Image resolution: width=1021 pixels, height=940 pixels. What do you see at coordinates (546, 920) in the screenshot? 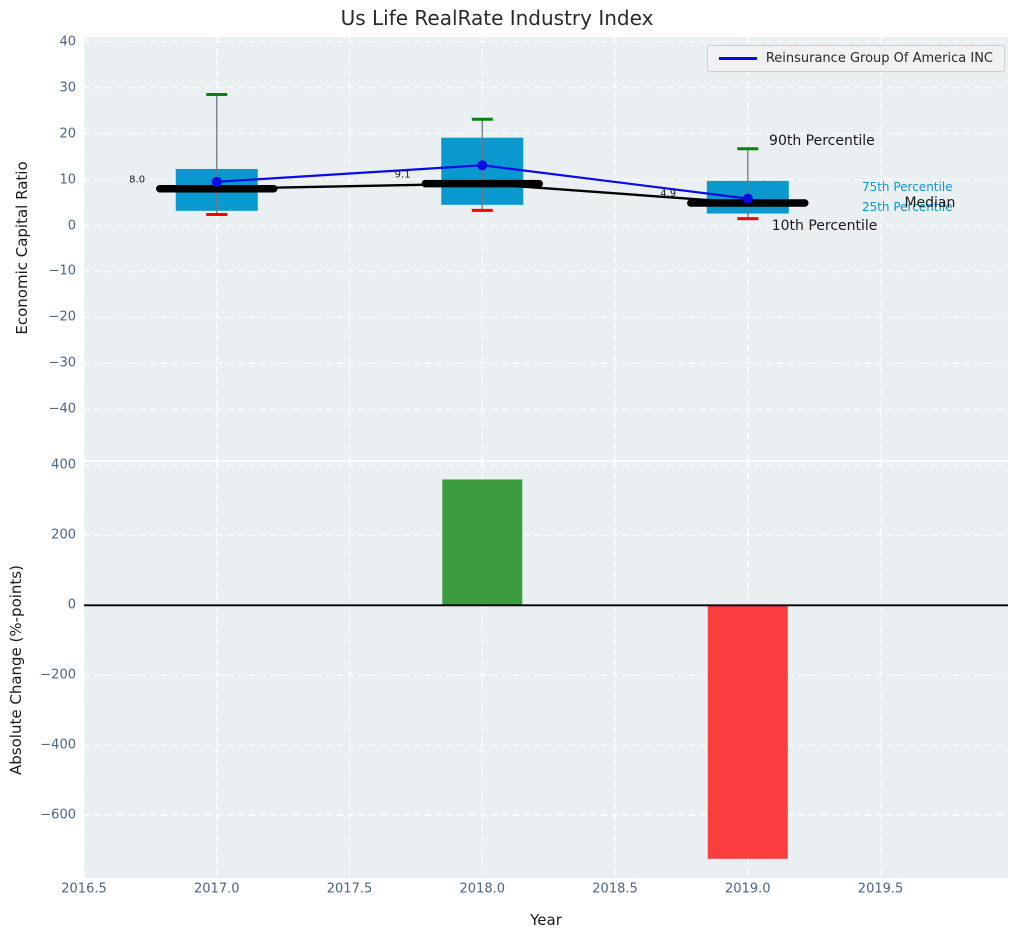
I see `x-axis-label: Year` at bounding box center [546, 920].